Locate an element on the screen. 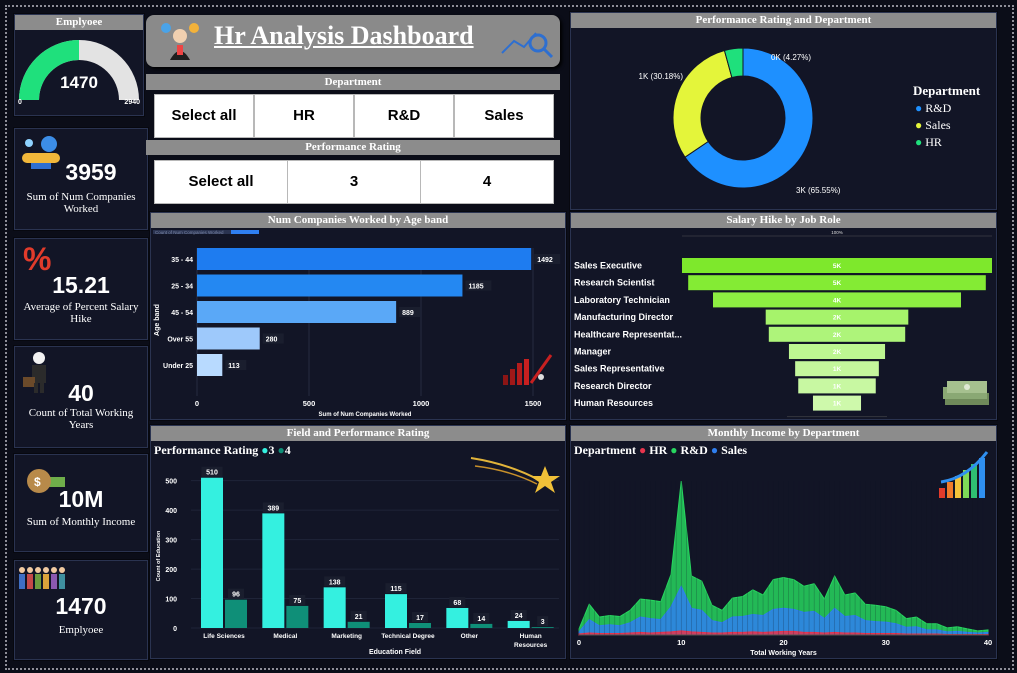 This screenshot has height=673, width=1017. y-tick-label: 35 - 44 is located at coordinates (182, 260).